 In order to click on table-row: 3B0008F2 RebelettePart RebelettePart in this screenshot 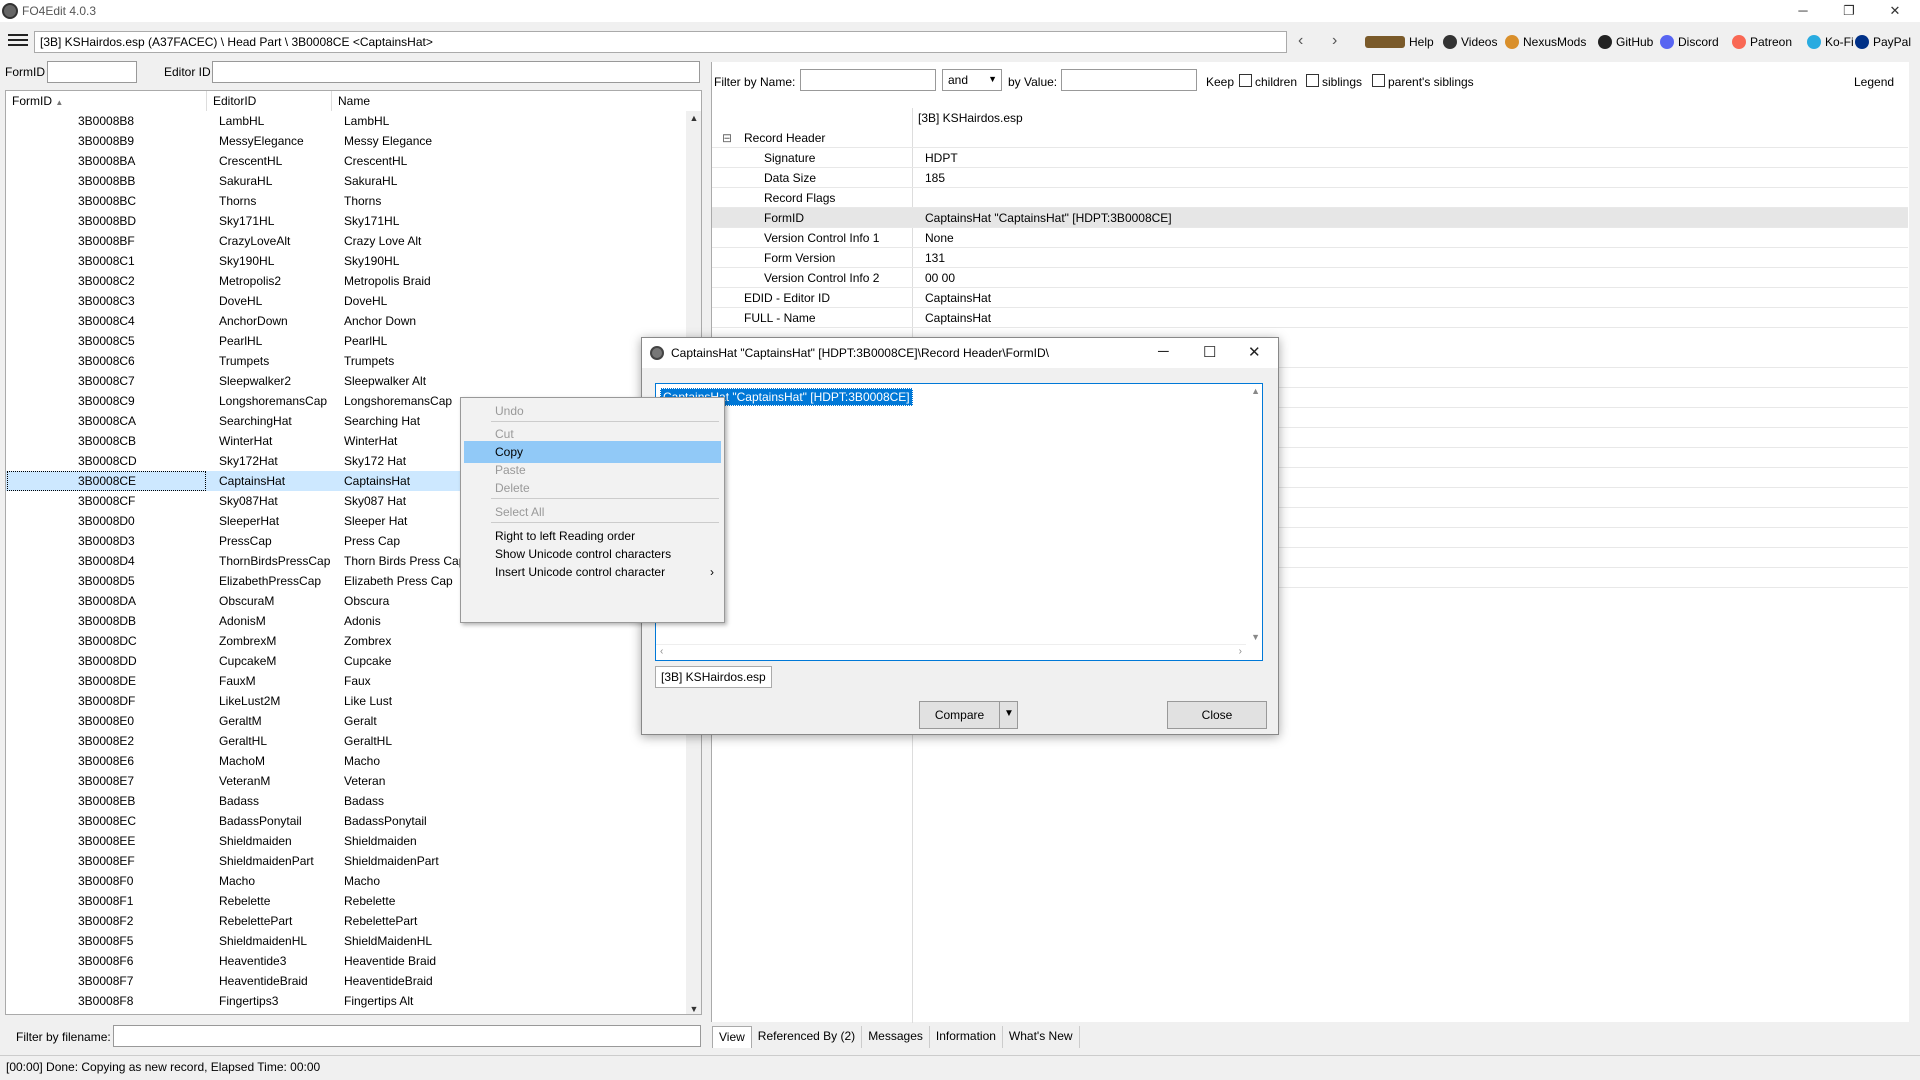, I will do `click(346, 921)`.